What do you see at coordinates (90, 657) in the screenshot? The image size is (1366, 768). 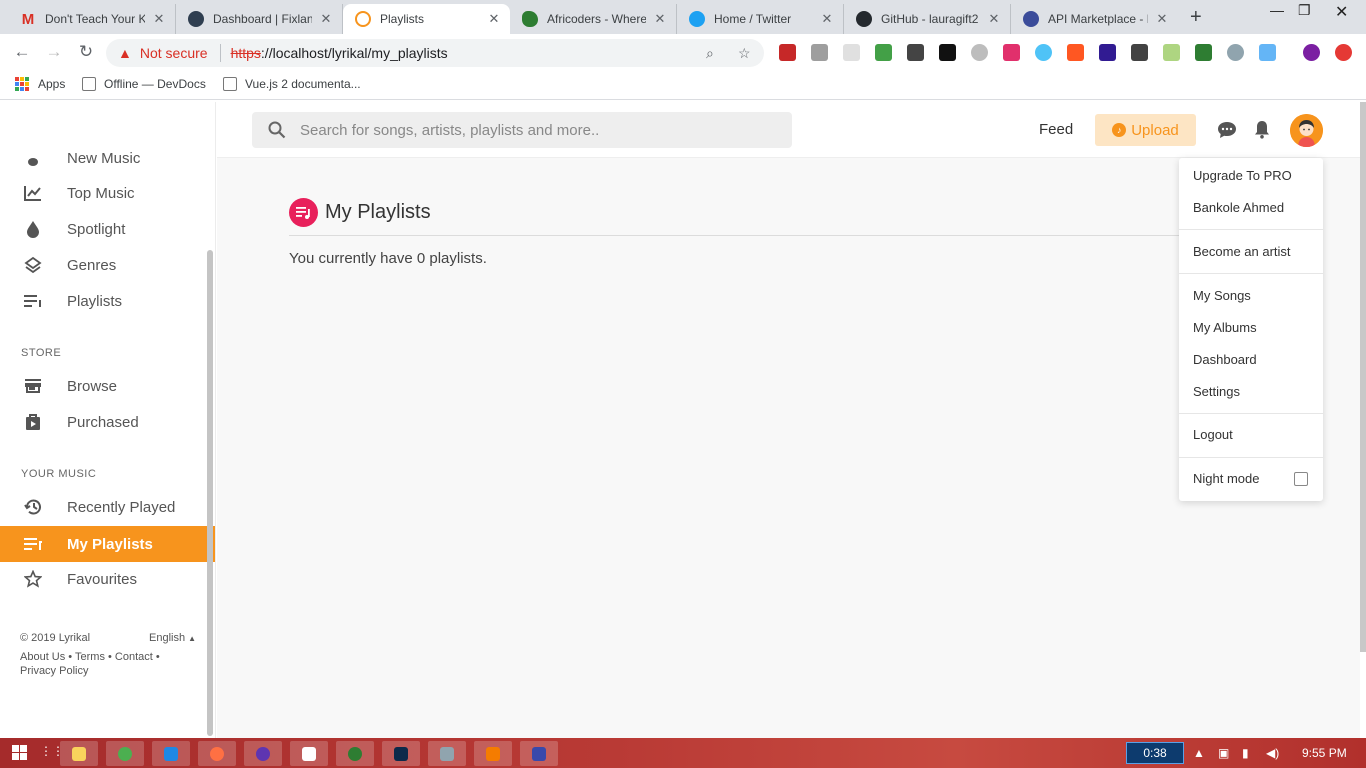 I see `footer-links: About Us • Terms • Contact •` at bounding box center [90, 657].